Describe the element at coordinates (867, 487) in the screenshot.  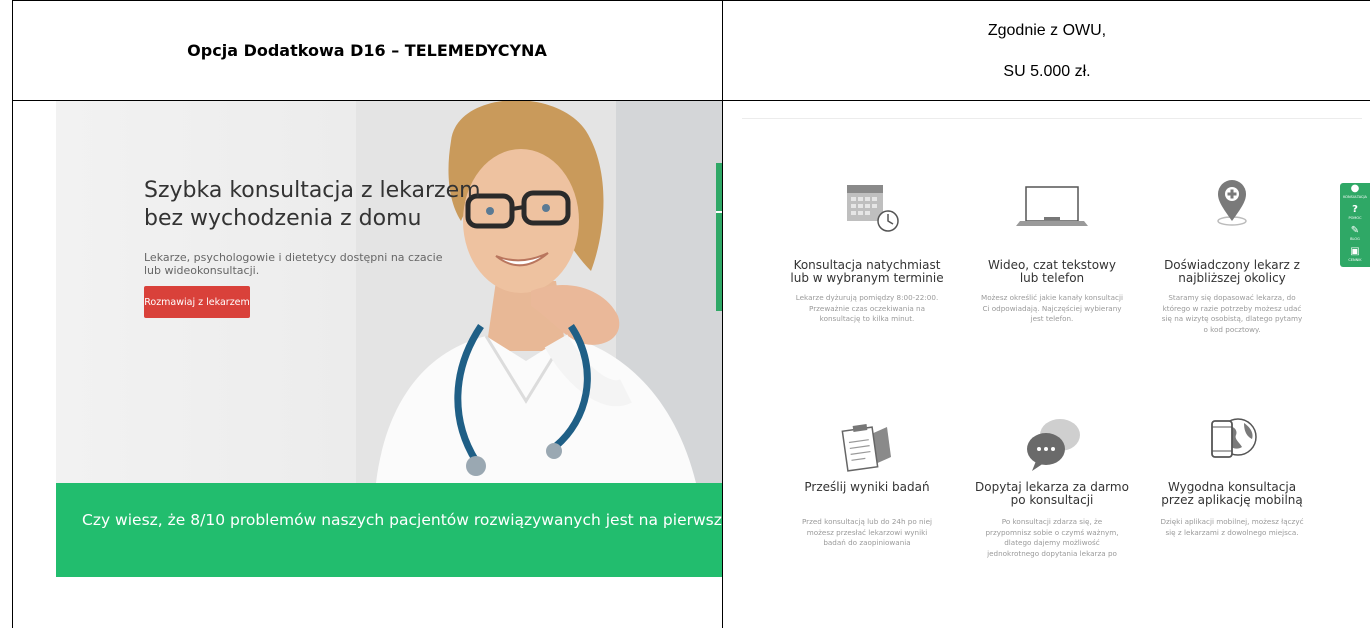
I see `feature-title: Prześlij wyniki badań` at that location.